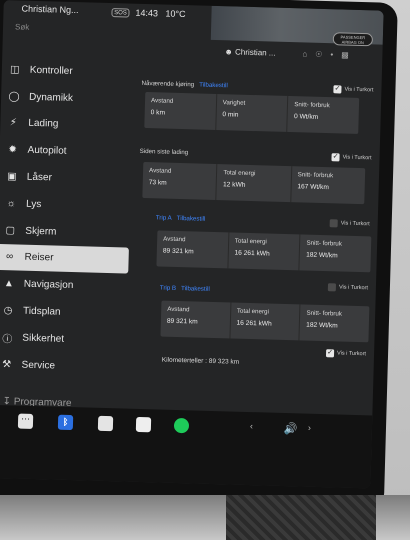  What do you see at coordinates (41, 311) in the screenshot?
I see `sidebar-item-label: Tidsplan` at bounding box center [41, 311].